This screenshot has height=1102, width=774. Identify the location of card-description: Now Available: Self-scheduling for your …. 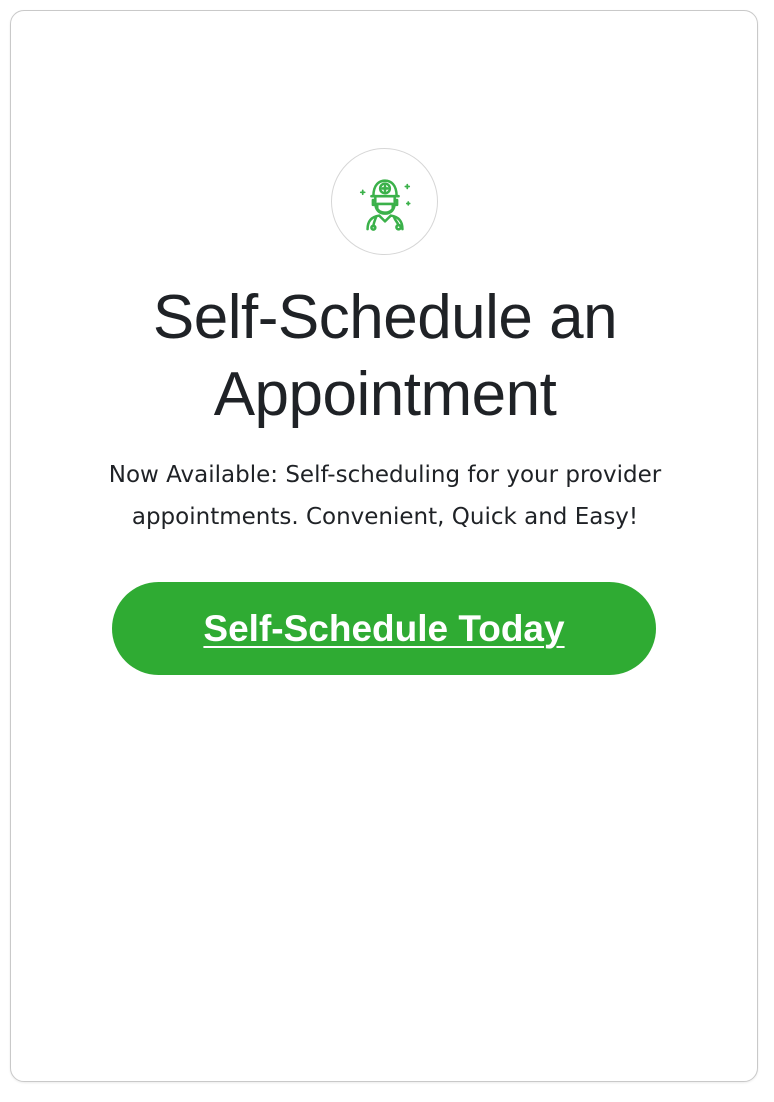
(385, 496).